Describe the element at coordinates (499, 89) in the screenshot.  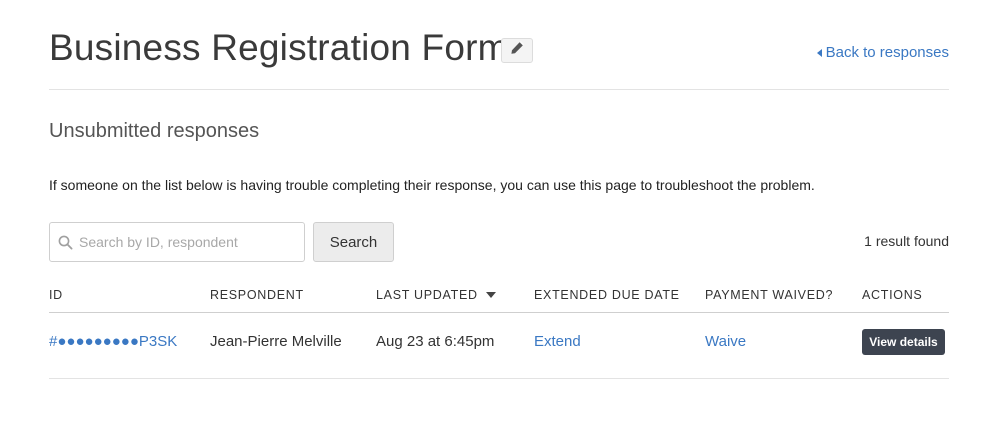
I see `header-divider` at that location.